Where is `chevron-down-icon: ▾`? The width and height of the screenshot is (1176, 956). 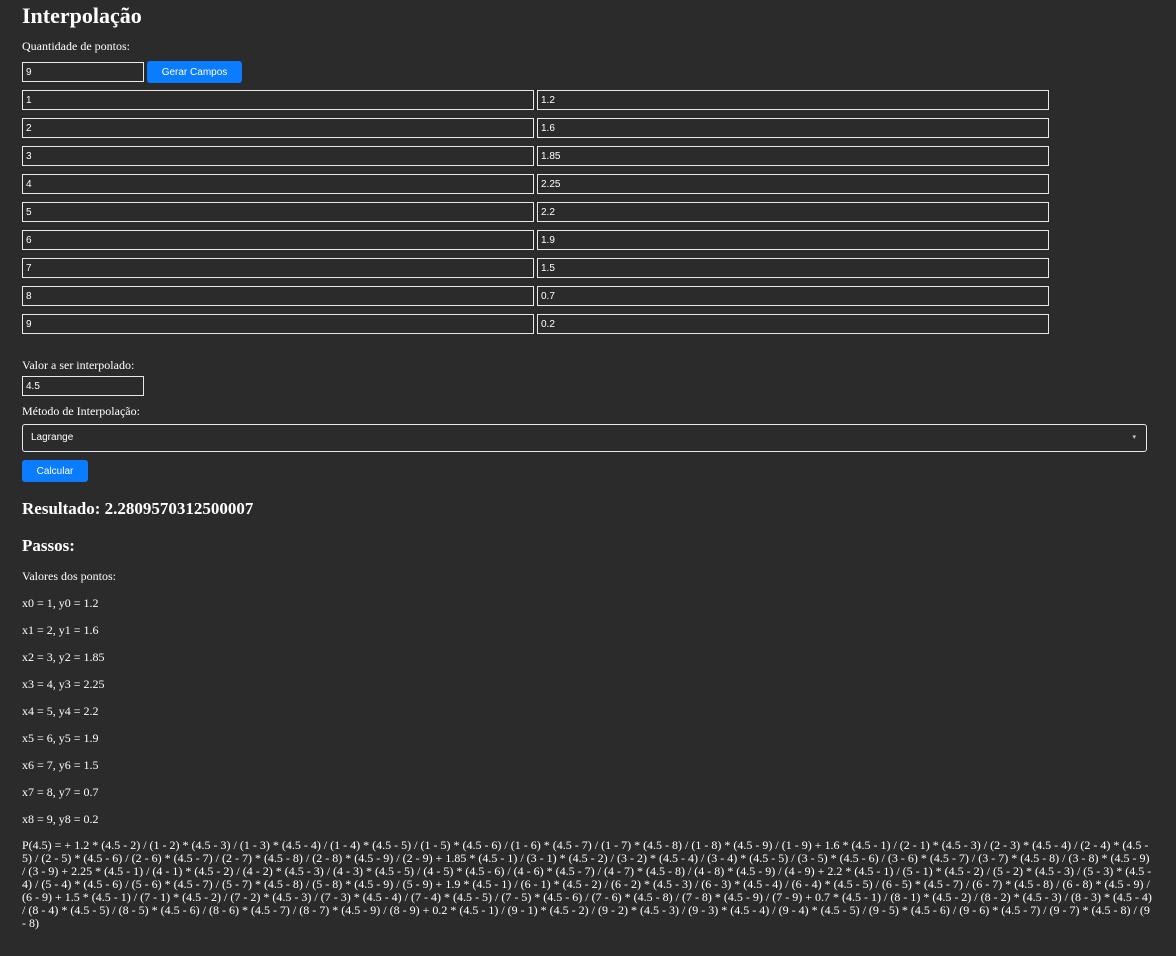 chevron-down-icon: ▾ is located at coordinates (1134, 437).